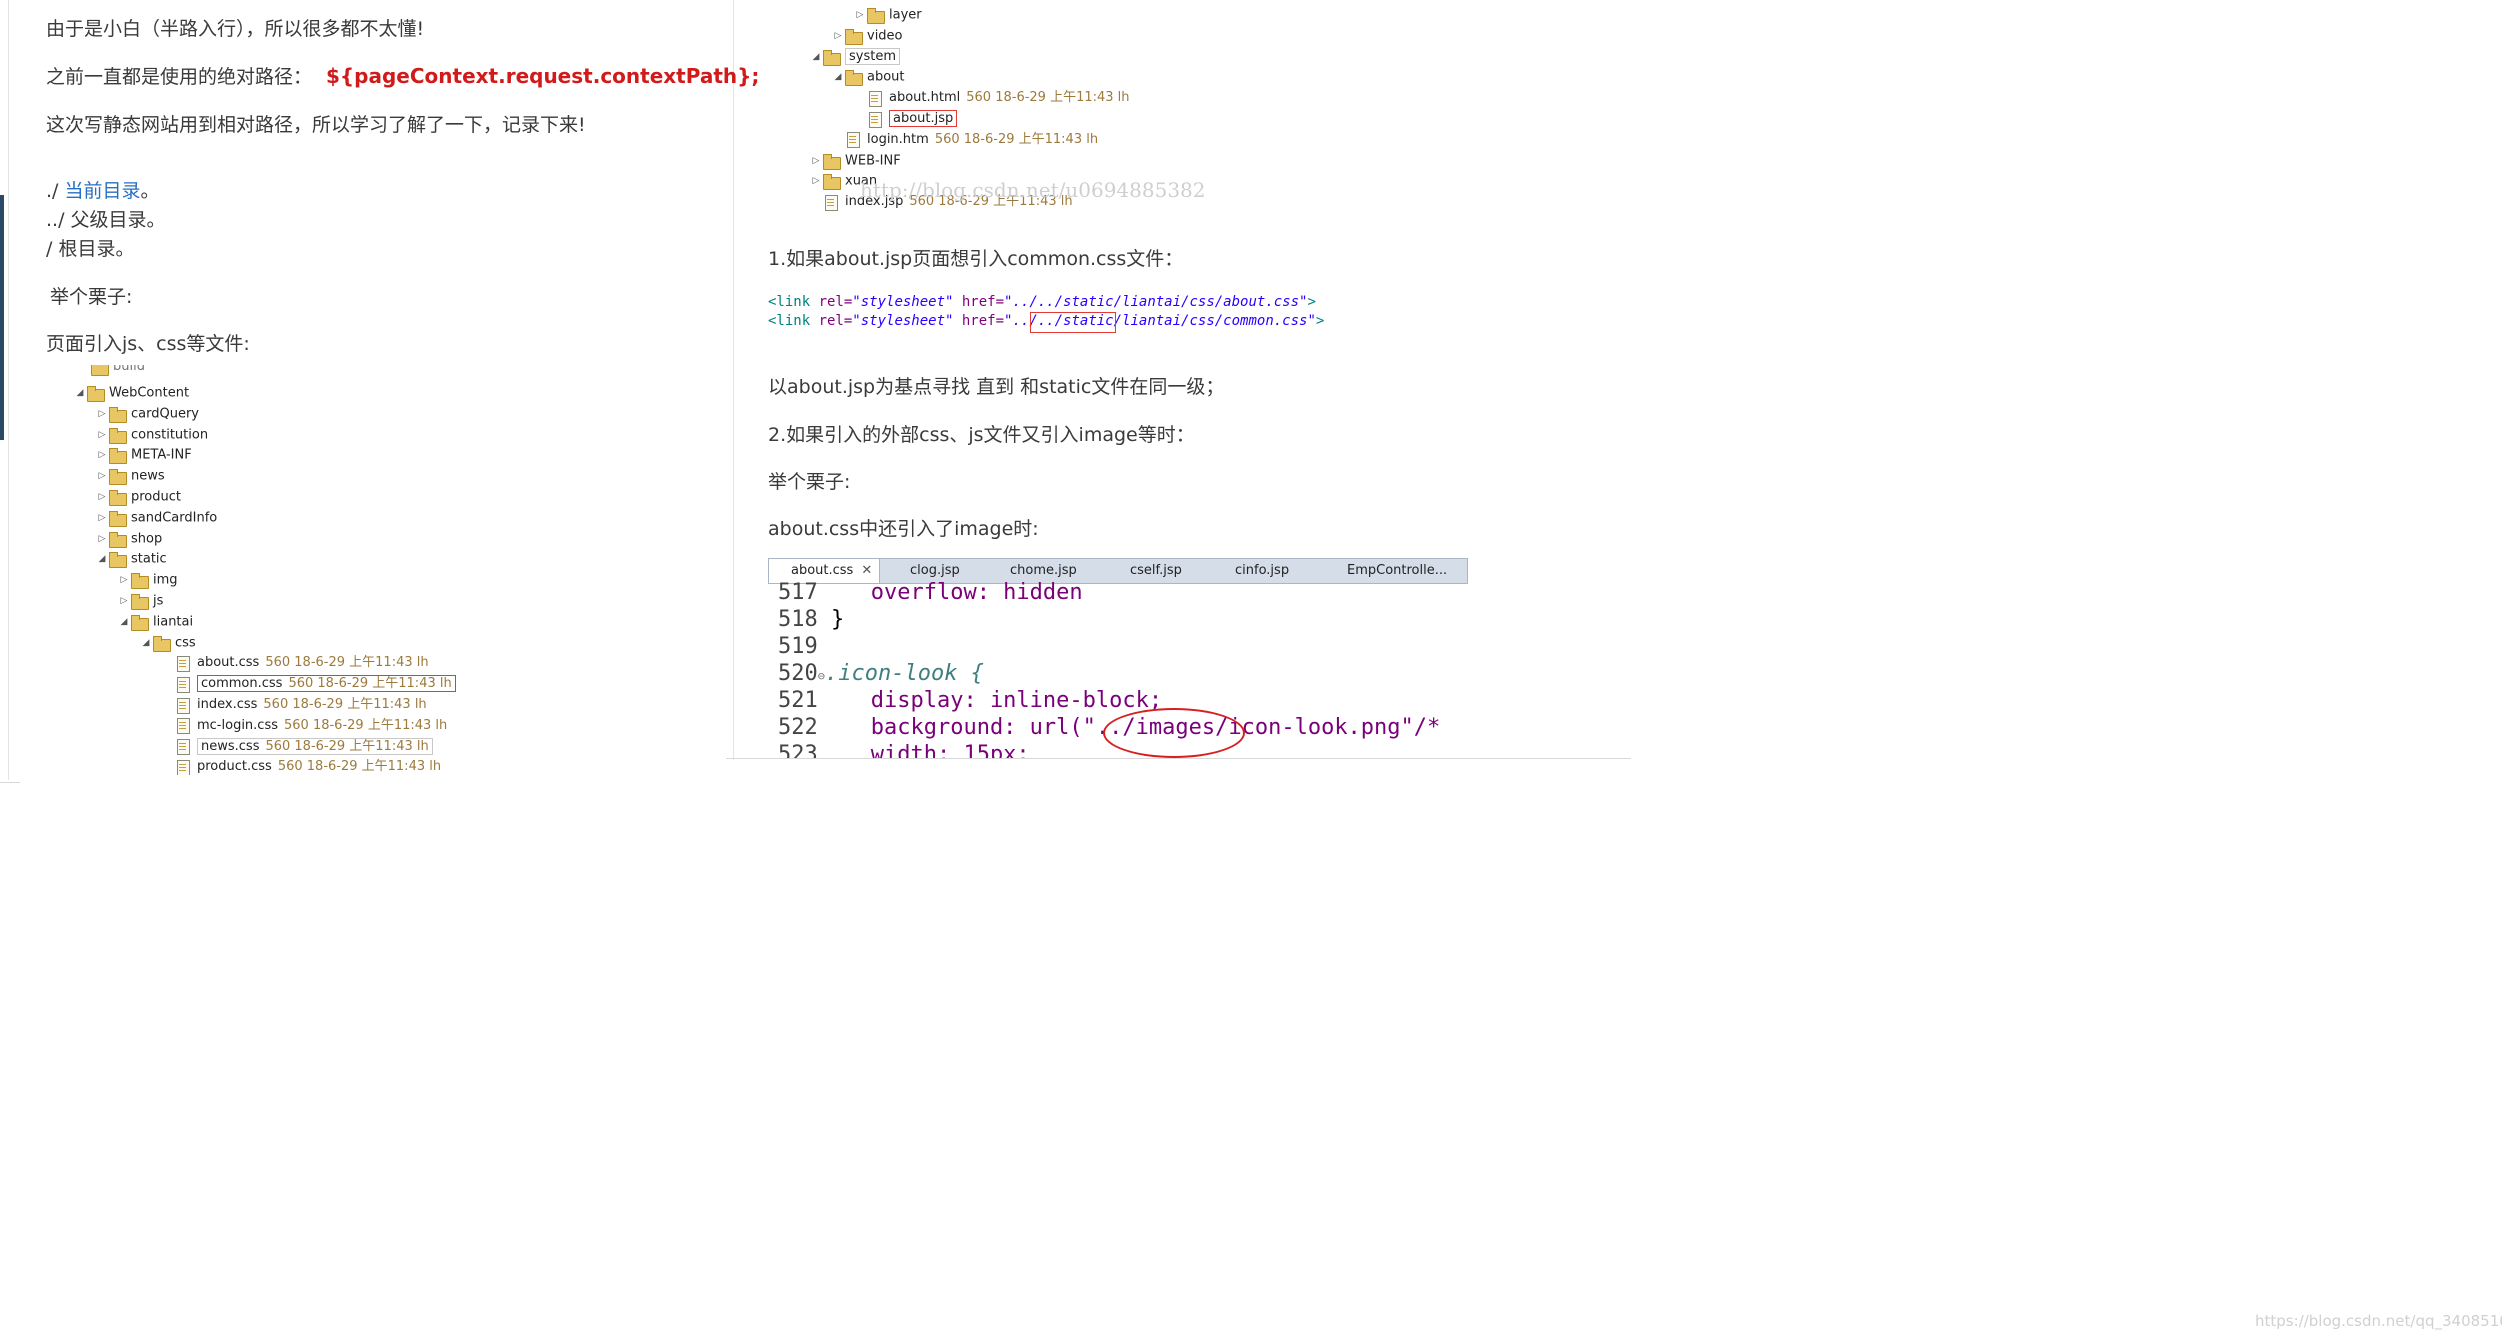  Describe the element at coordinates (2, 317) in the screenshot. I see `left-edge-bar` at that location.